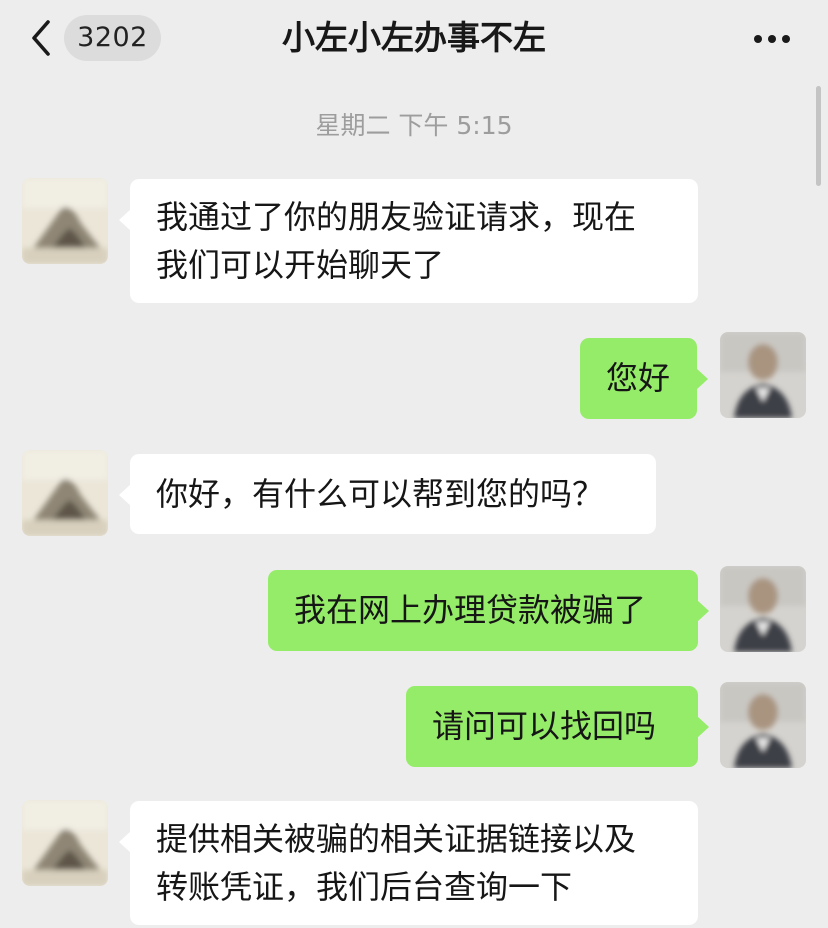 Image resolution: width=828 pixels, height=928 pixels. What do you see at coordinates (470, 610) in the screenshot?
I see `message-text-line: 我在网上办理贷款被骗了` at bounding box center [470, 610].